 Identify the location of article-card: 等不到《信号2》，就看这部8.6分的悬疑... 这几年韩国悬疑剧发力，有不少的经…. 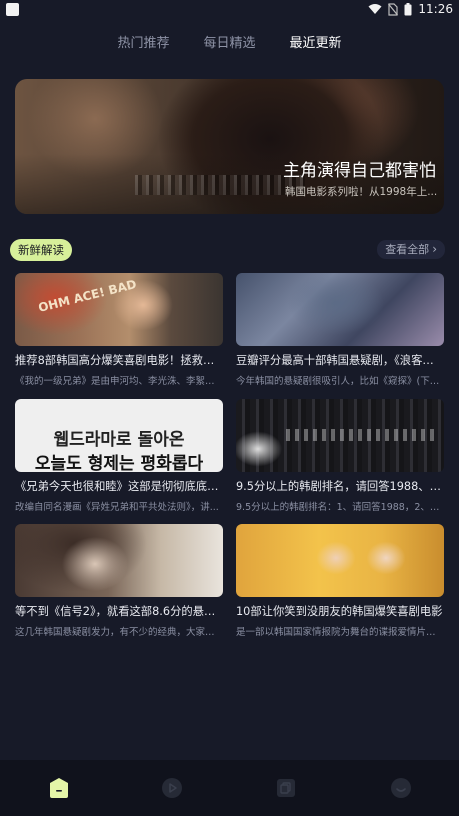
(119, 581).